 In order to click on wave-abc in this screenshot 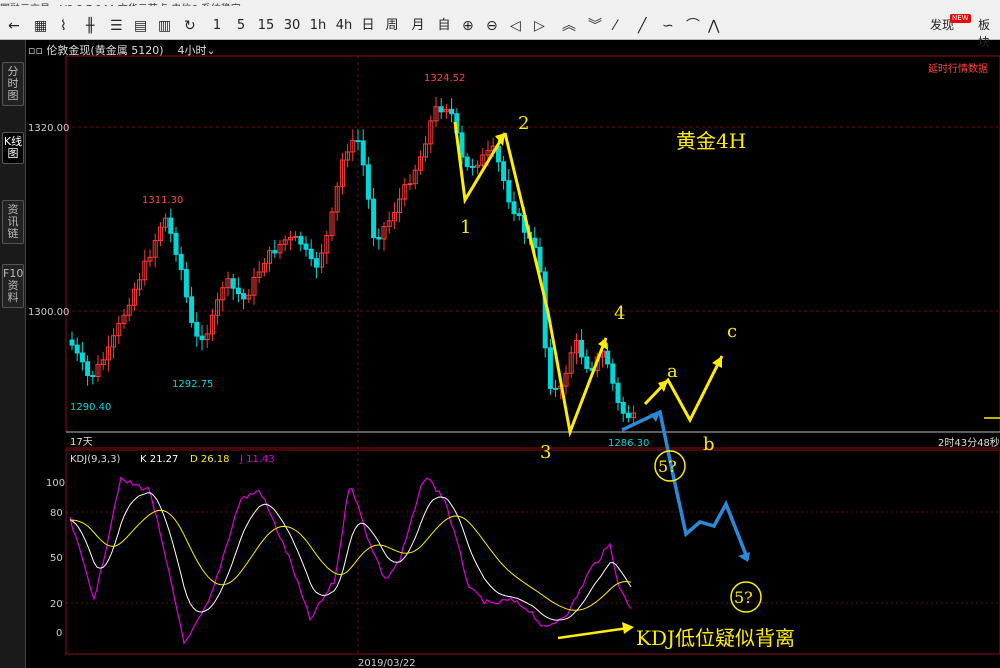, I will do `click(683, 389)`.